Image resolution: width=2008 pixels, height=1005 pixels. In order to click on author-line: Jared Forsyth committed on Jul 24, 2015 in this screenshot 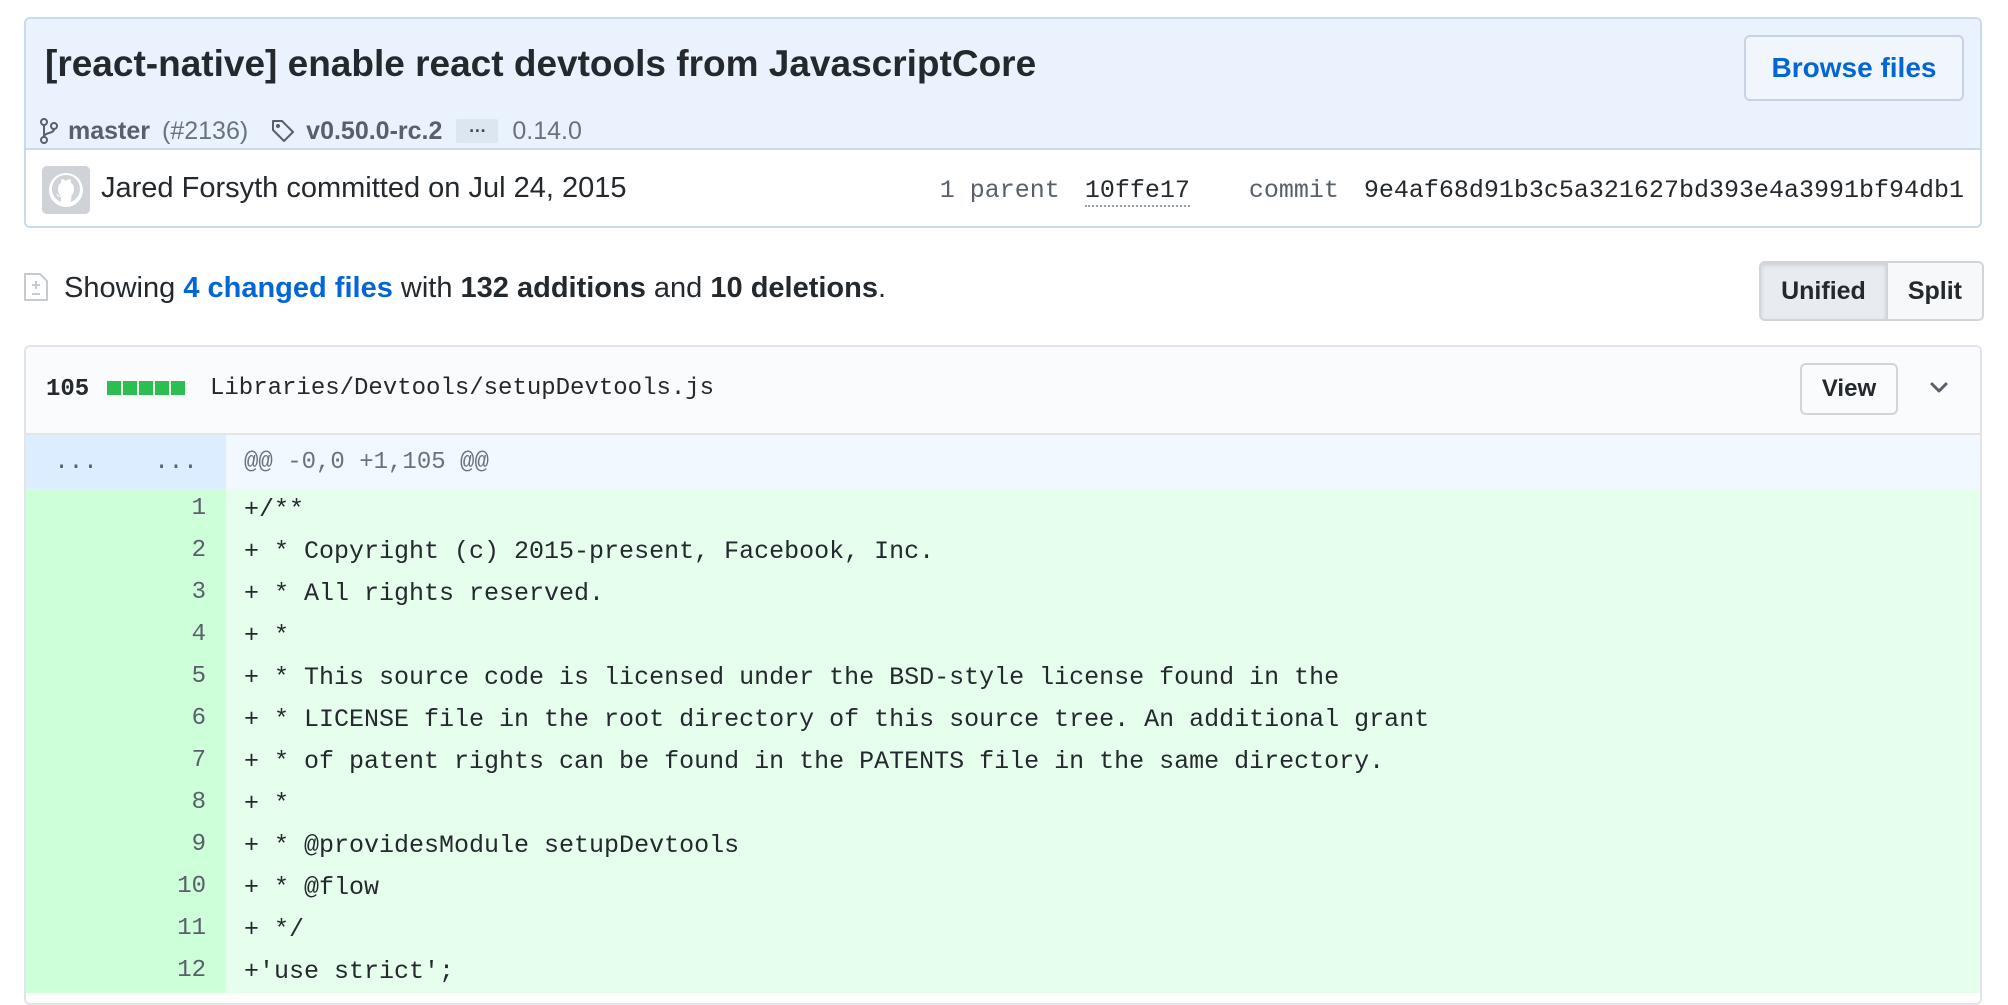, I will do `click(364, 188)`.